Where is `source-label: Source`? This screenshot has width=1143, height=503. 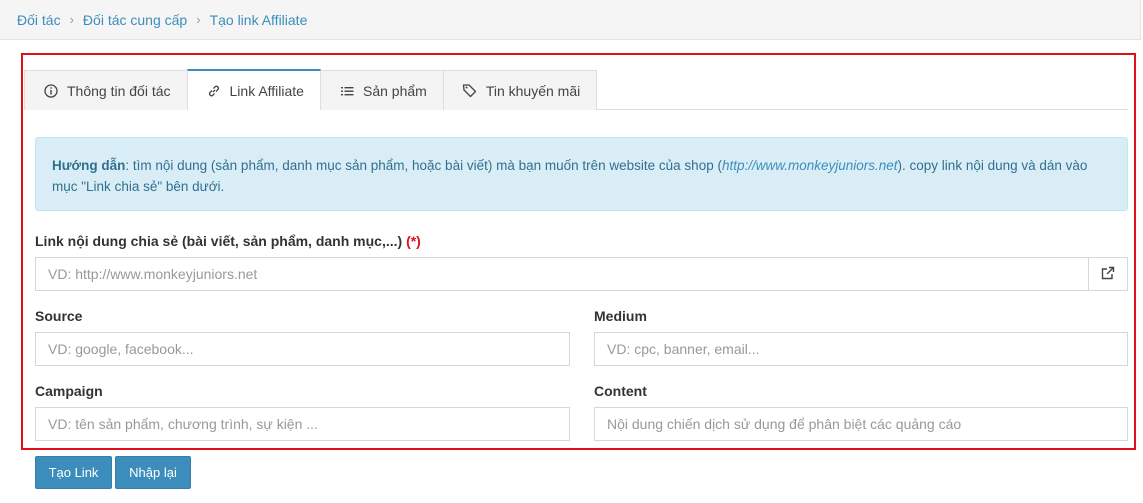 source-label: Source is located at coordinates (59, 316).